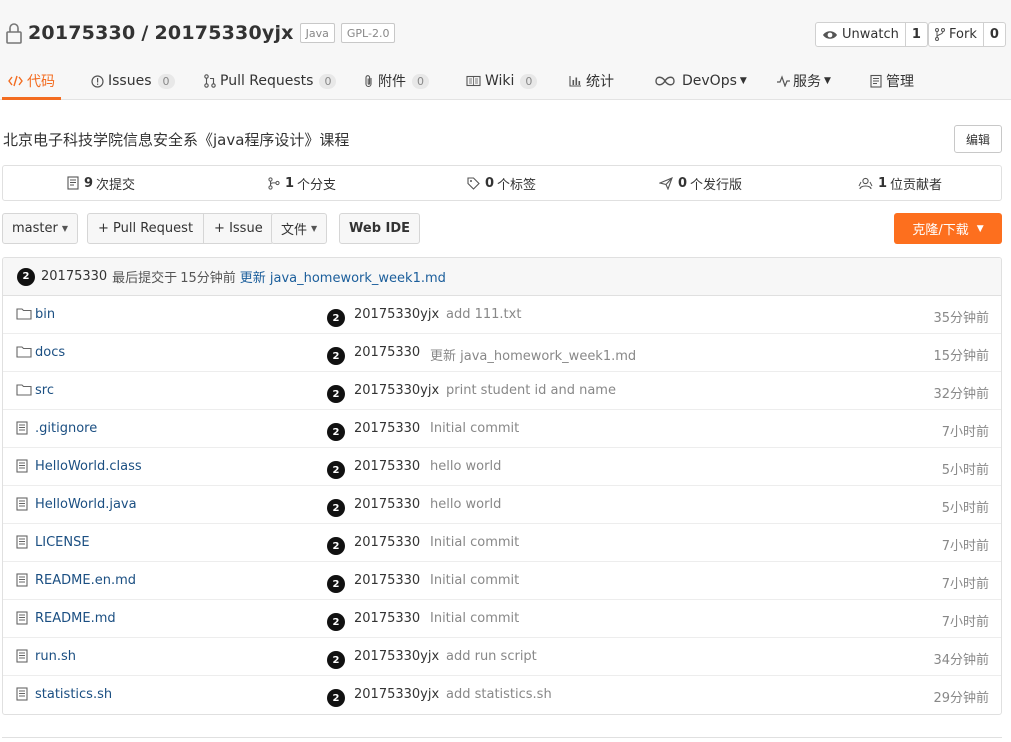 This screenshot has width=1011, height=742. I want to click on repo-owner: 20175330, so click(81, 33).